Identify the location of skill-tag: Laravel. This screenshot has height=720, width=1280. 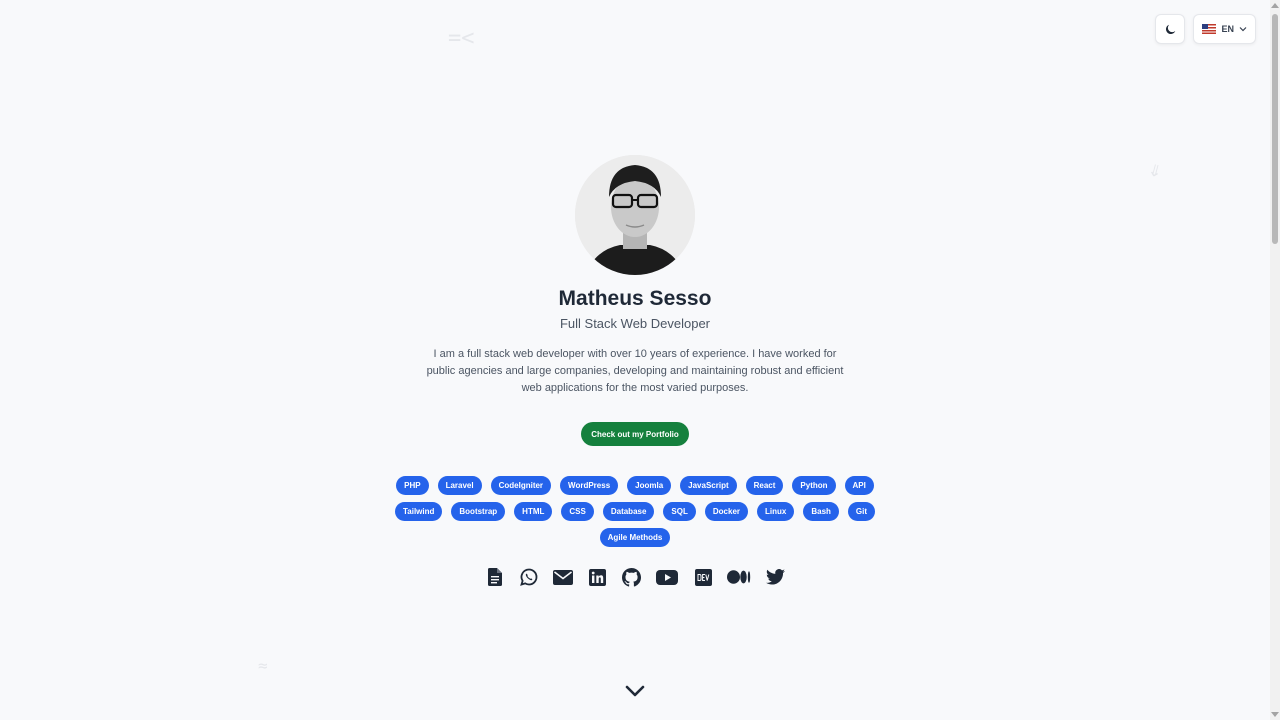
(459, 485).